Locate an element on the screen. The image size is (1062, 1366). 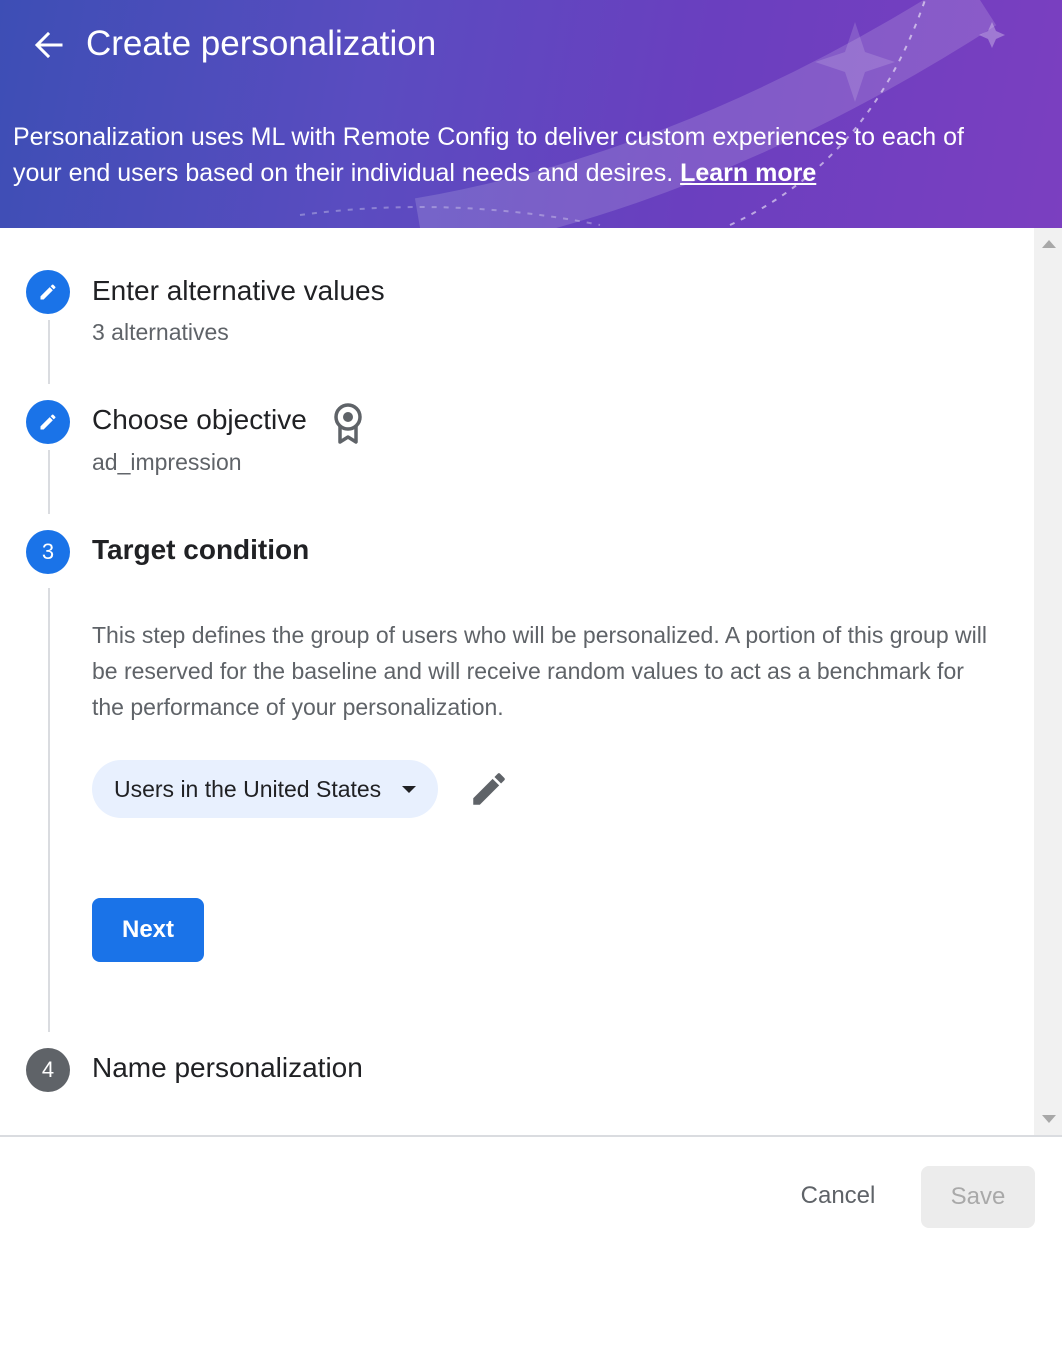
footer-divider is located at coordinates (531, 1136).